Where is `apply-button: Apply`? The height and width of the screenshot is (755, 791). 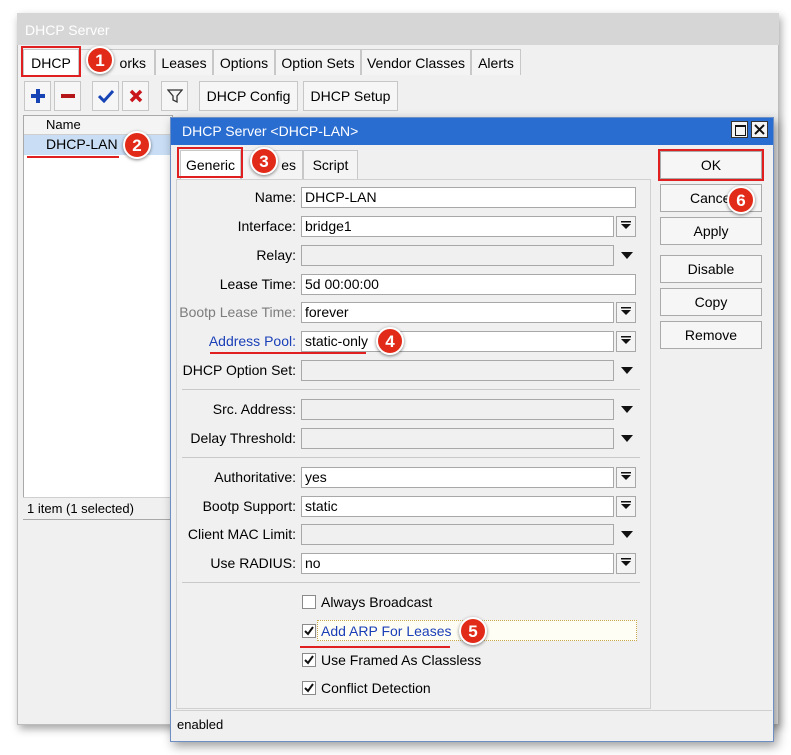 apply-button: Apply is located at coordinates (711, 231).